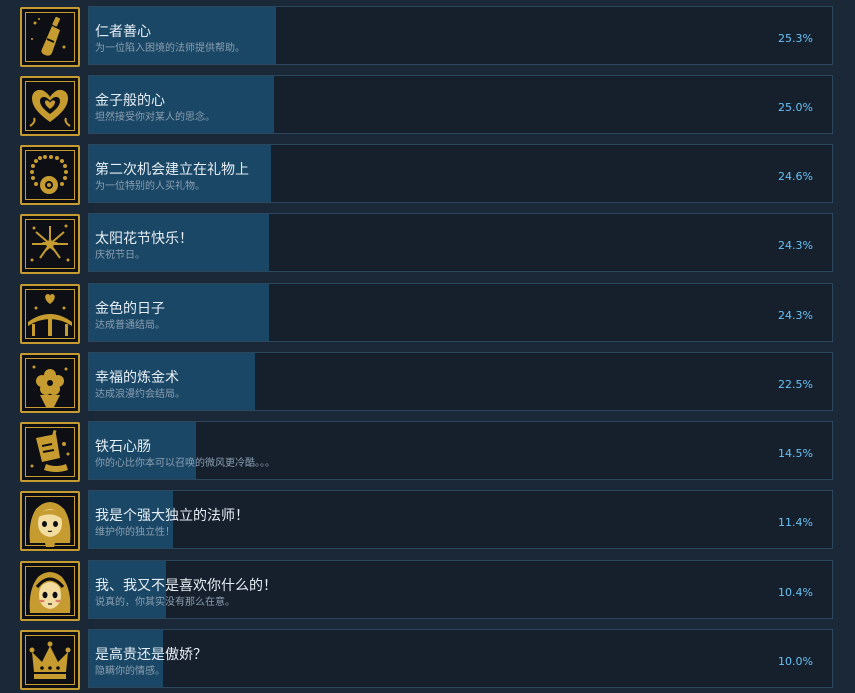 Image resolution: width=855 pixels, height=693 pixels. What do you see at coordinates (130, 671) in the screenshot?
I see `achievement-description: 隐瞒你的情感。` at bounding box center [130, 671].